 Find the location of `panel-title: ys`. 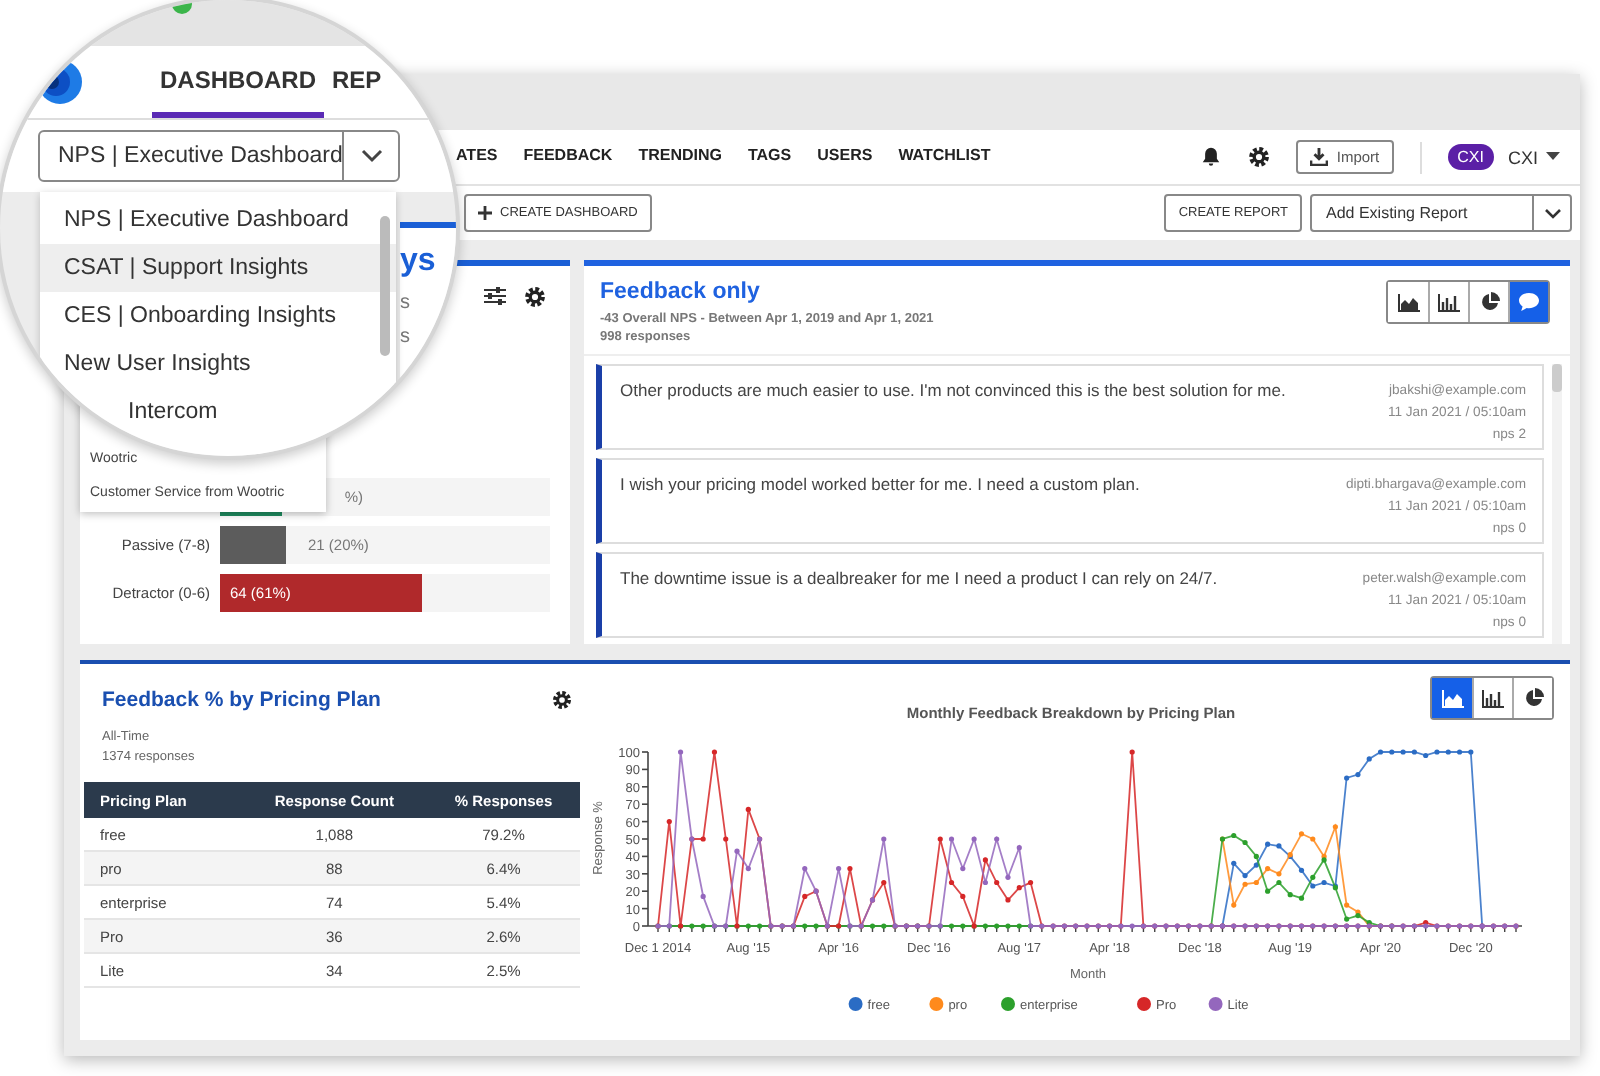

panel-title: ys is located at coordinates (419, 261).